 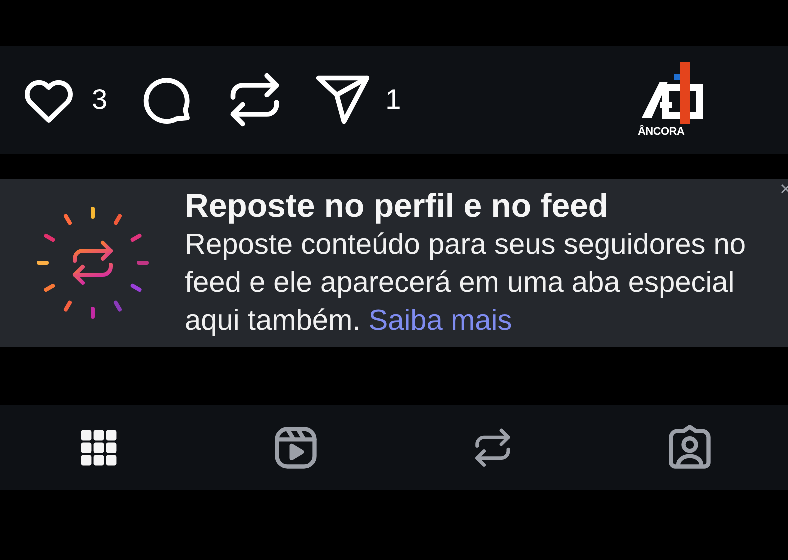 What do you see at coordinates (466, 283) in the screenshot?
I see `banner-description: Reposte conteúdo para seus seguidores no feed e ele aparecerá em uma aba especial aqui também. Saiba mais` at bounding box center [466, 283].